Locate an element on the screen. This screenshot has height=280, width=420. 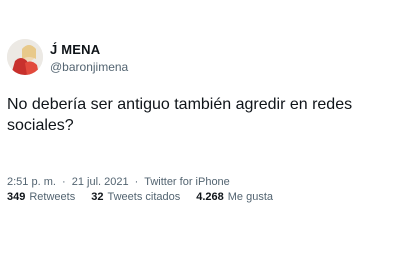
quote-tweets-stat: 32 Tweets citados is located at coordinates (135, 197).